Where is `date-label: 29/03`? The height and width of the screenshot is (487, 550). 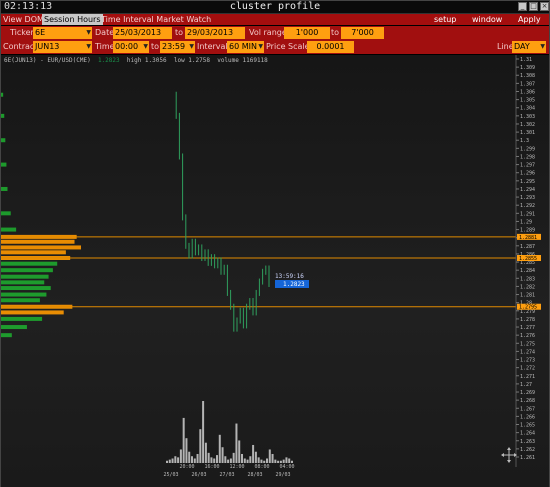
date-label: 29/03 is located at coordinates (282, 475).